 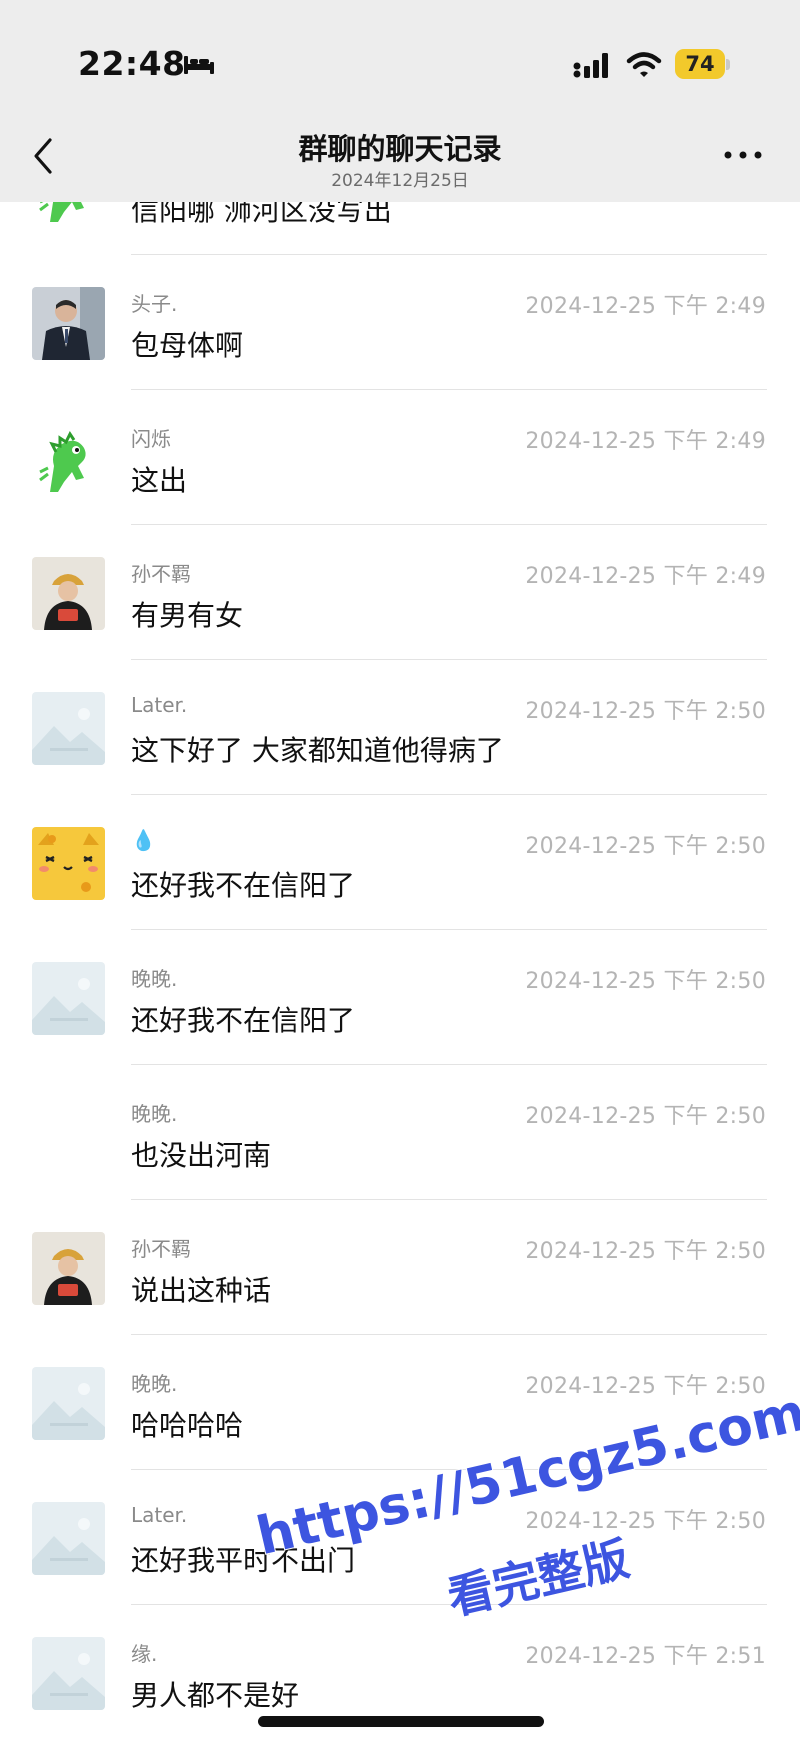 I want to click on more-options-icon, so click(x=743, y=155).